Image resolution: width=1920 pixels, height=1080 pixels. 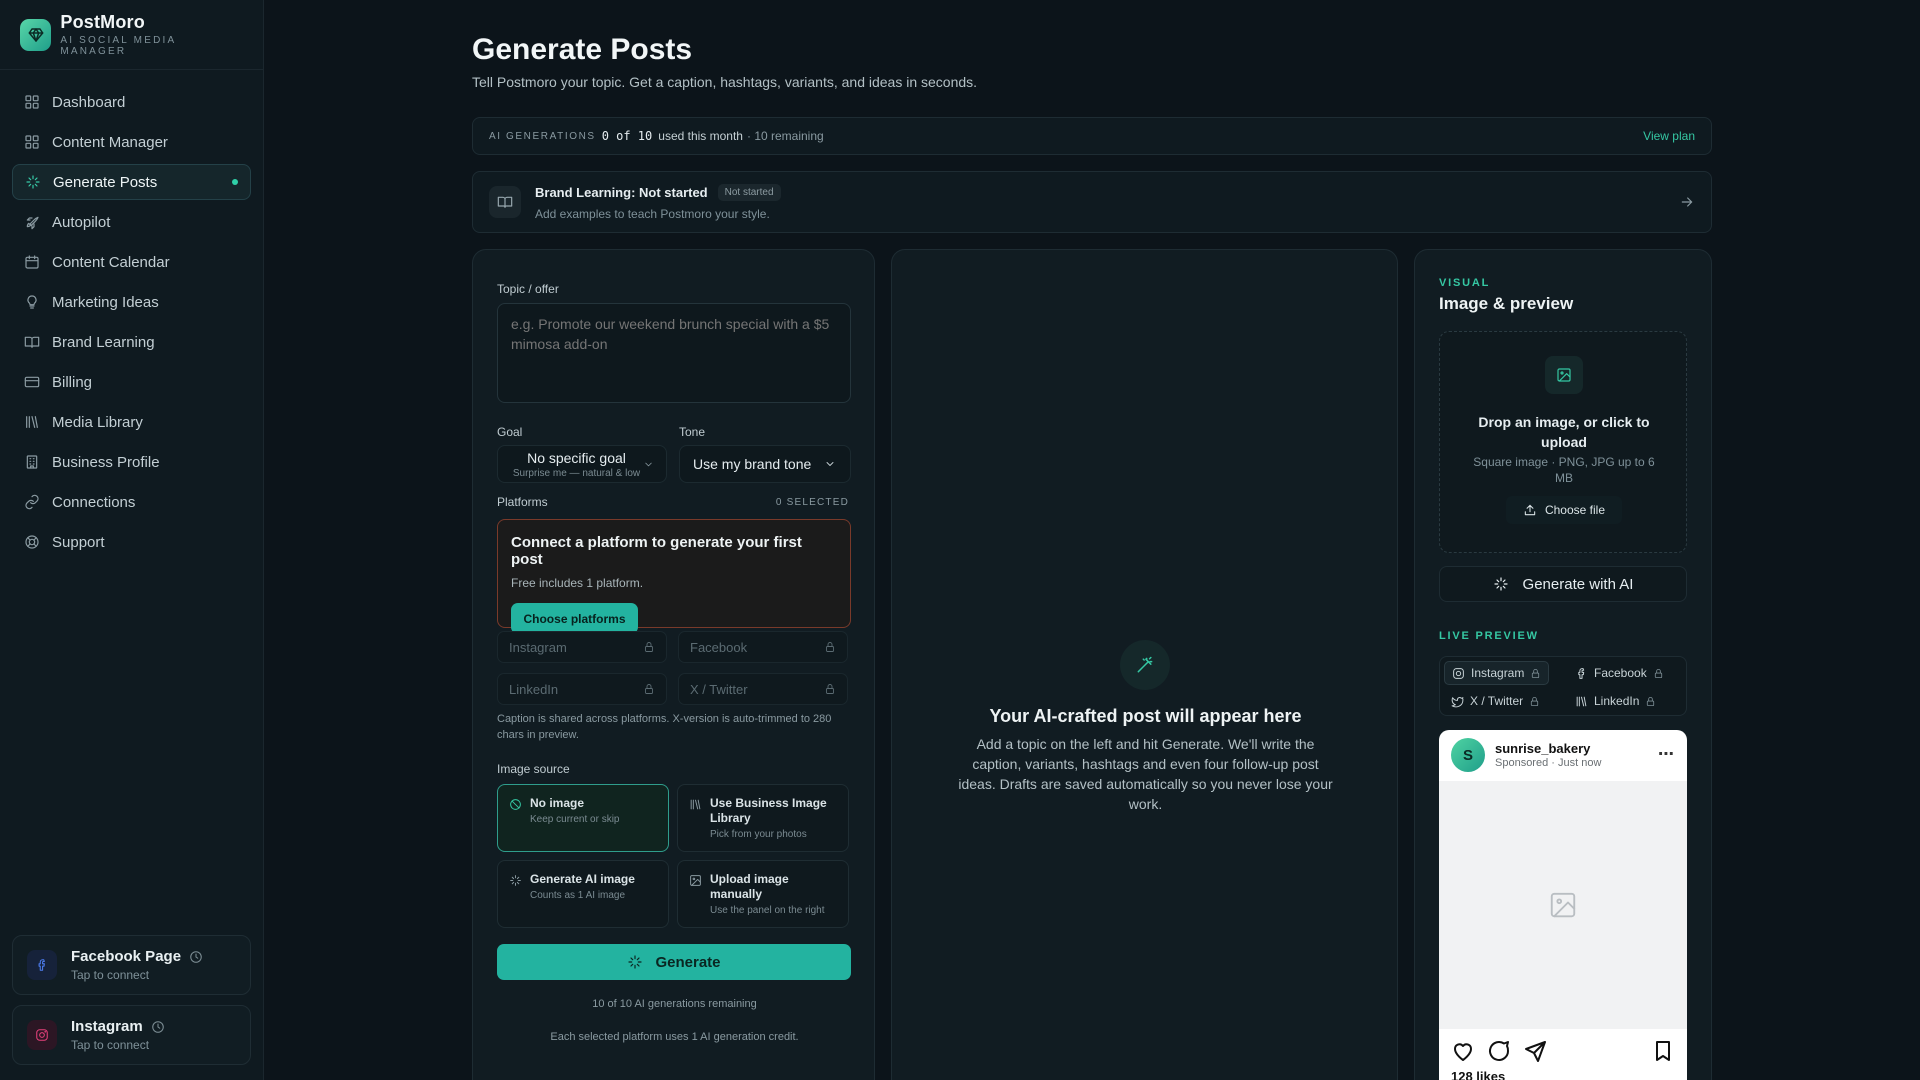 I want to click on image-source-label: Image source, so click(x=533, y=769).